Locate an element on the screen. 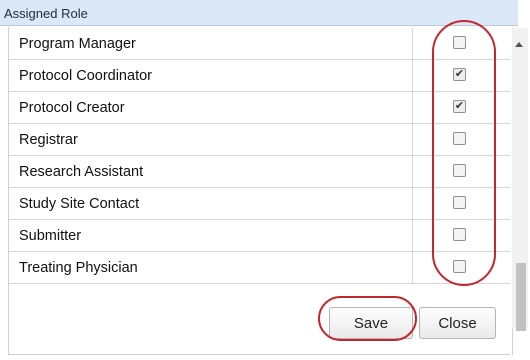  role-row: Protocol Coordinator ✔ is located at coordinates (259, 76).